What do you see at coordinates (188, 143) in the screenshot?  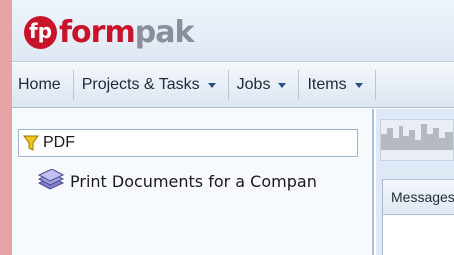 I see `filter-input: PDF` at bounding box center [188, 143].